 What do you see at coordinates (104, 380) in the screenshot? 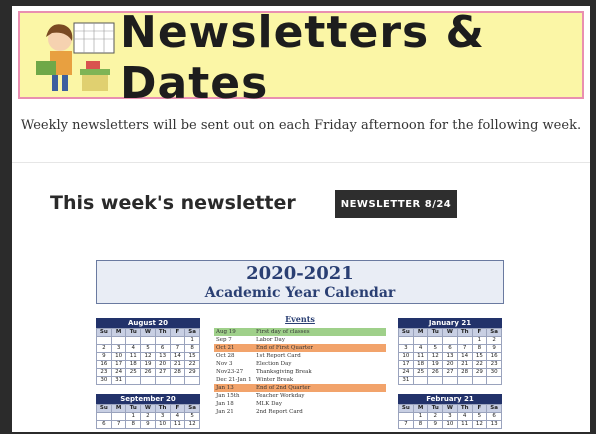
I see `day-cell: 30` at bounding box center [104, 380].